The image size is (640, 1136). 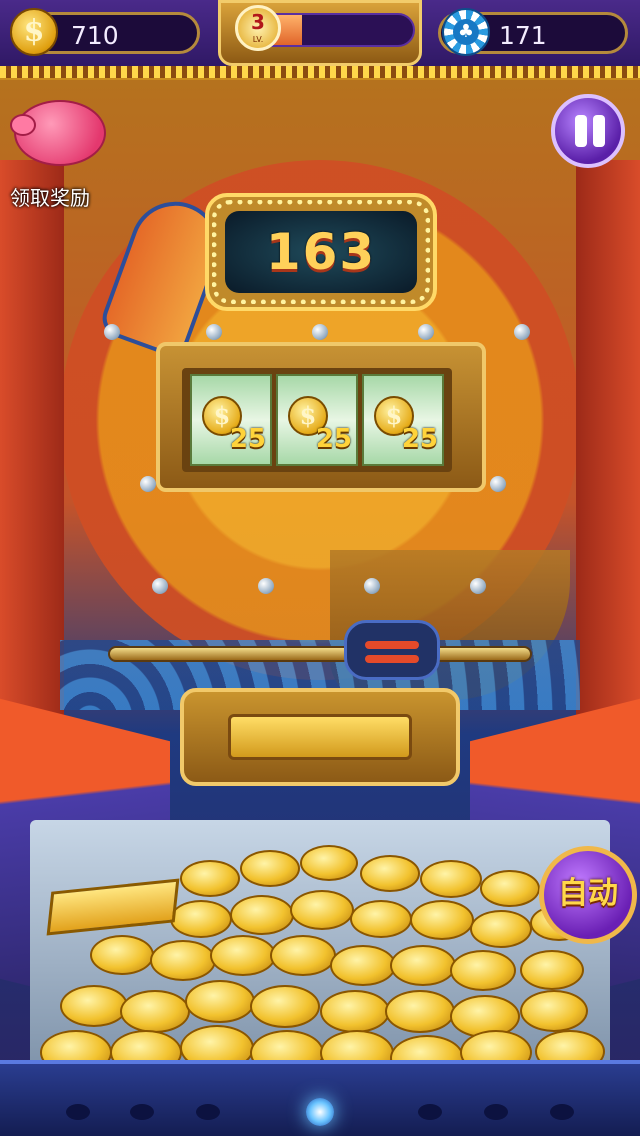 I want to click on level-badge: 3 LV., so click(x=258, y=28).